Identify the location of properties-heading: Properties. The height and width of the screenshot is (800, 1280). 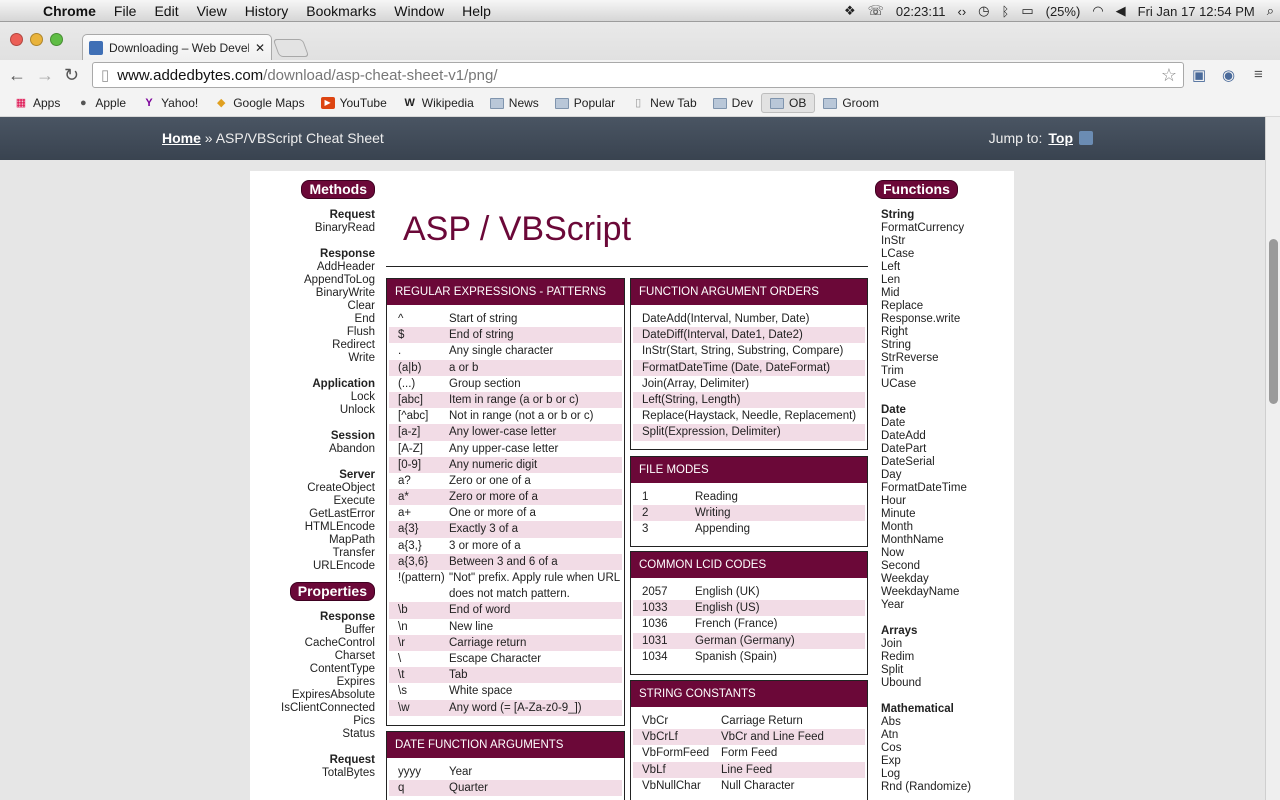
(315, 591).